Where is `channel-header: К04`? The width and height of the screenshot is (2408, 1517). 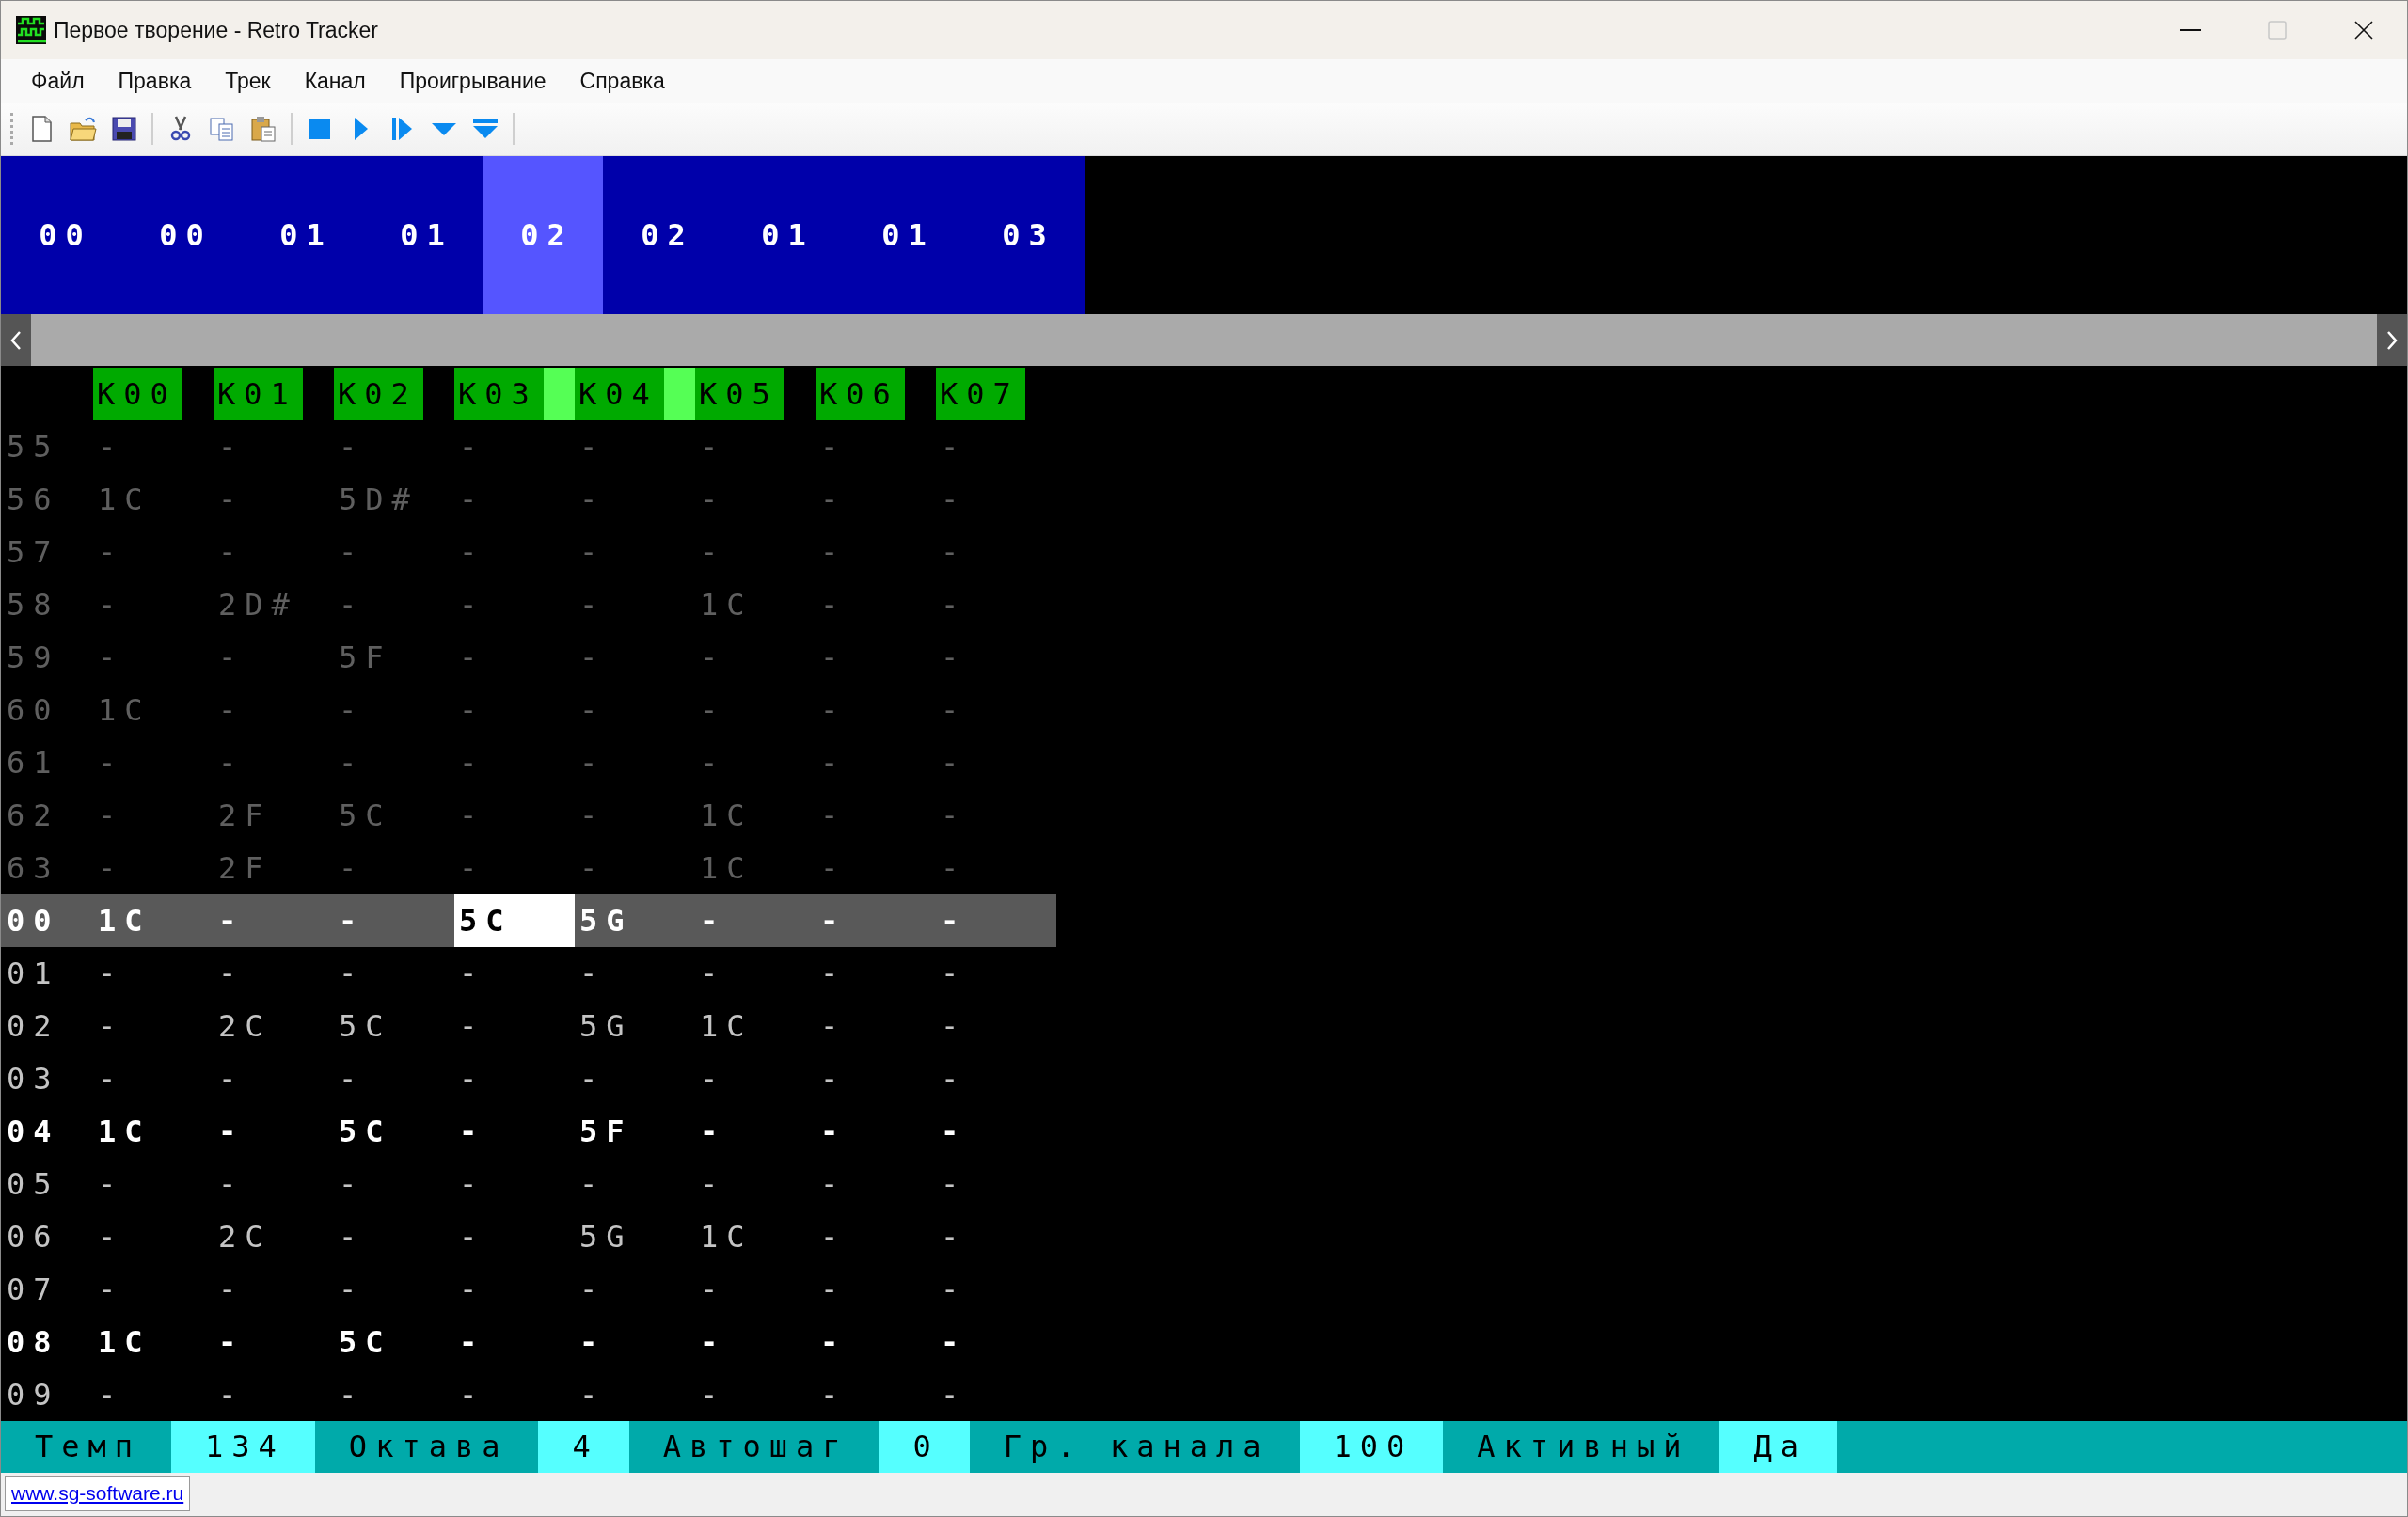 channel-header: К04 is located at coordinates (635, 394).